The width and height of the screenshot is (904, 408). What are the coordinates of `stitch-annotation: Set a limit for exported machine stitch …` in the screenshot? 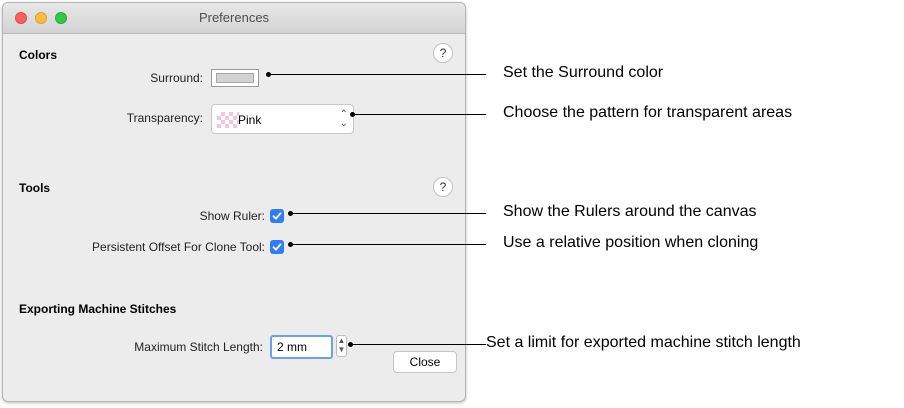 It's located at (643, 342).